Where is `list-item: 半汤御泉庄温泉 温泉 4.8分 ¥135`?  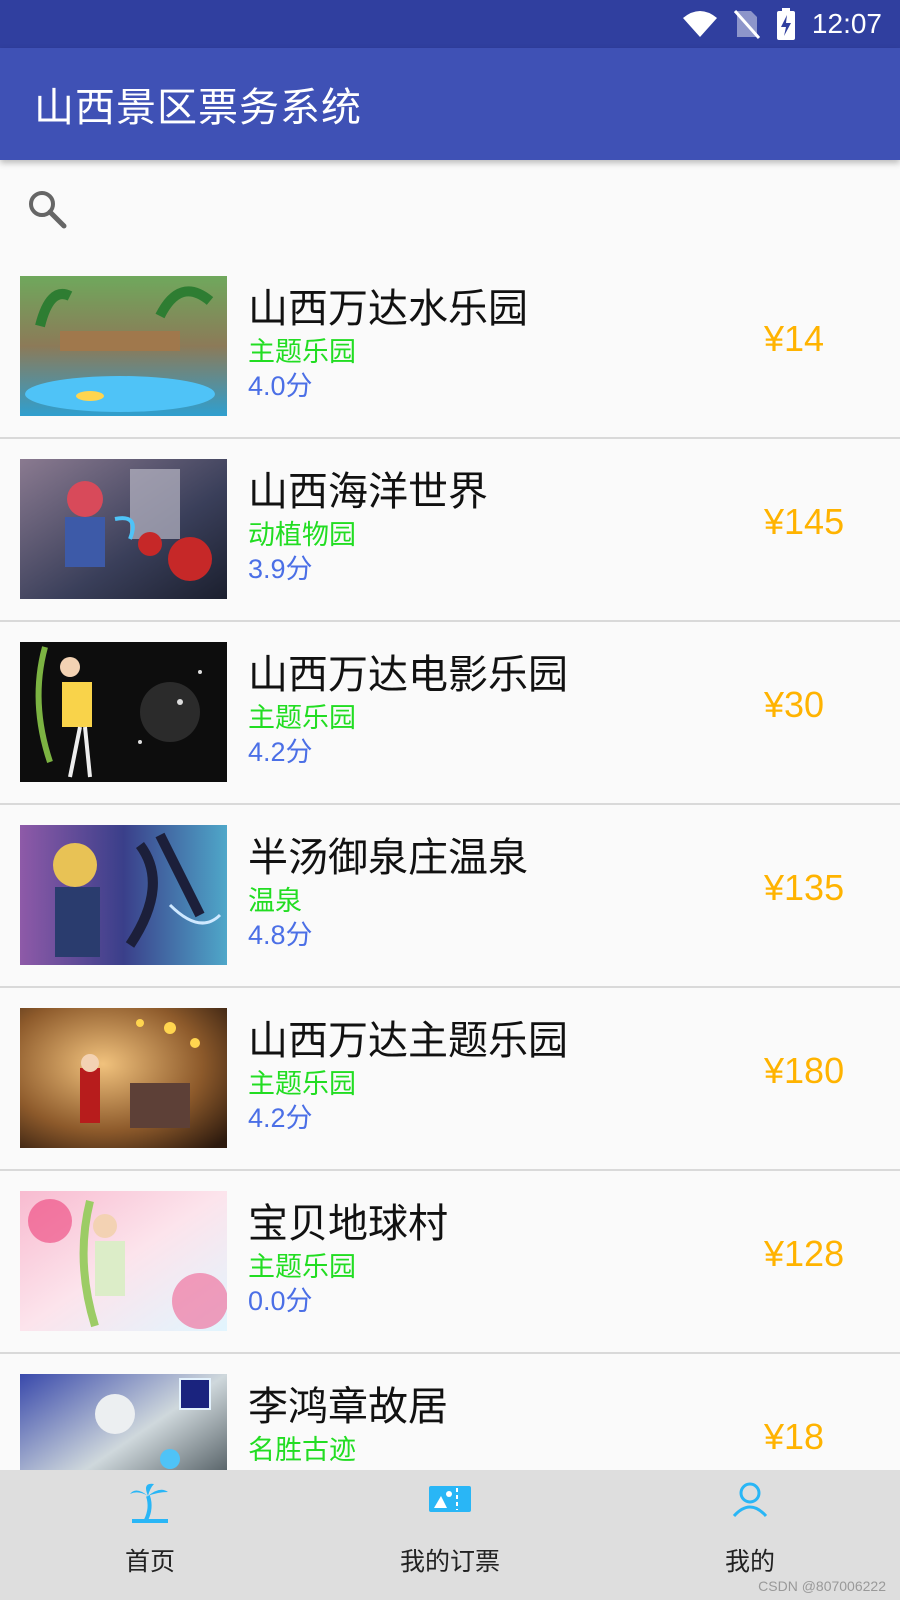 list-item: 半汤御泉庄温泉 温泉 4.8分 ¥135 is located at coordinates (450, 896).